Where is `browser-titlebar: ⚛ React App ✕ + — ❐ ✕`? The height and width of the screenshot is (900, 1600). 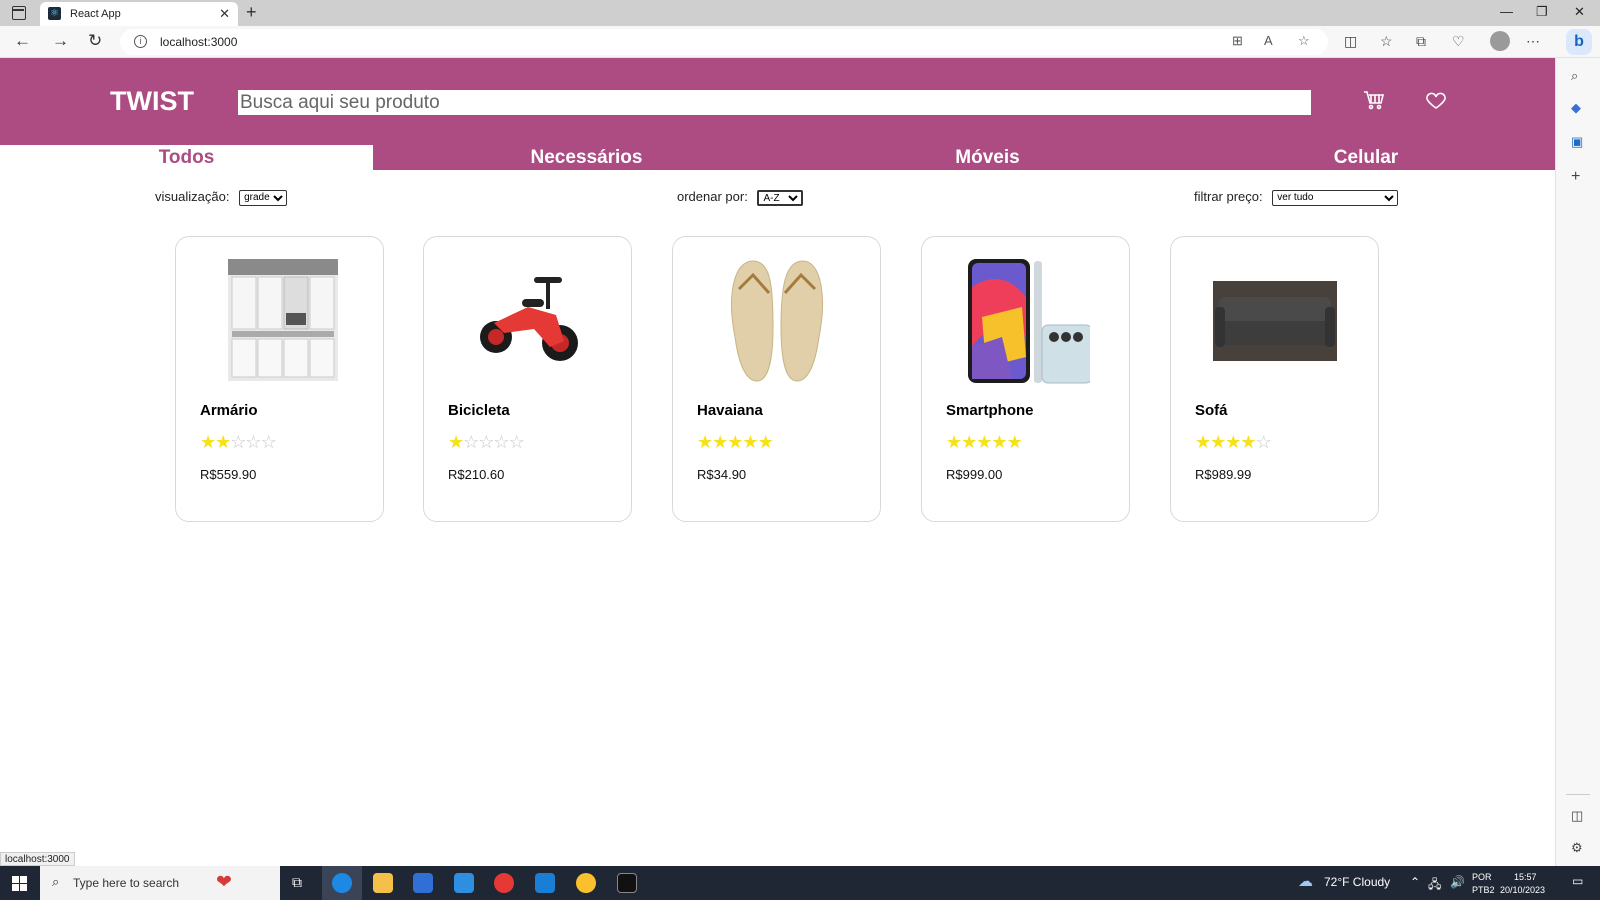 browser-titlebar: ⚛ React App ✕ + — ❐ ✕ is located at coordinates (800, 13).